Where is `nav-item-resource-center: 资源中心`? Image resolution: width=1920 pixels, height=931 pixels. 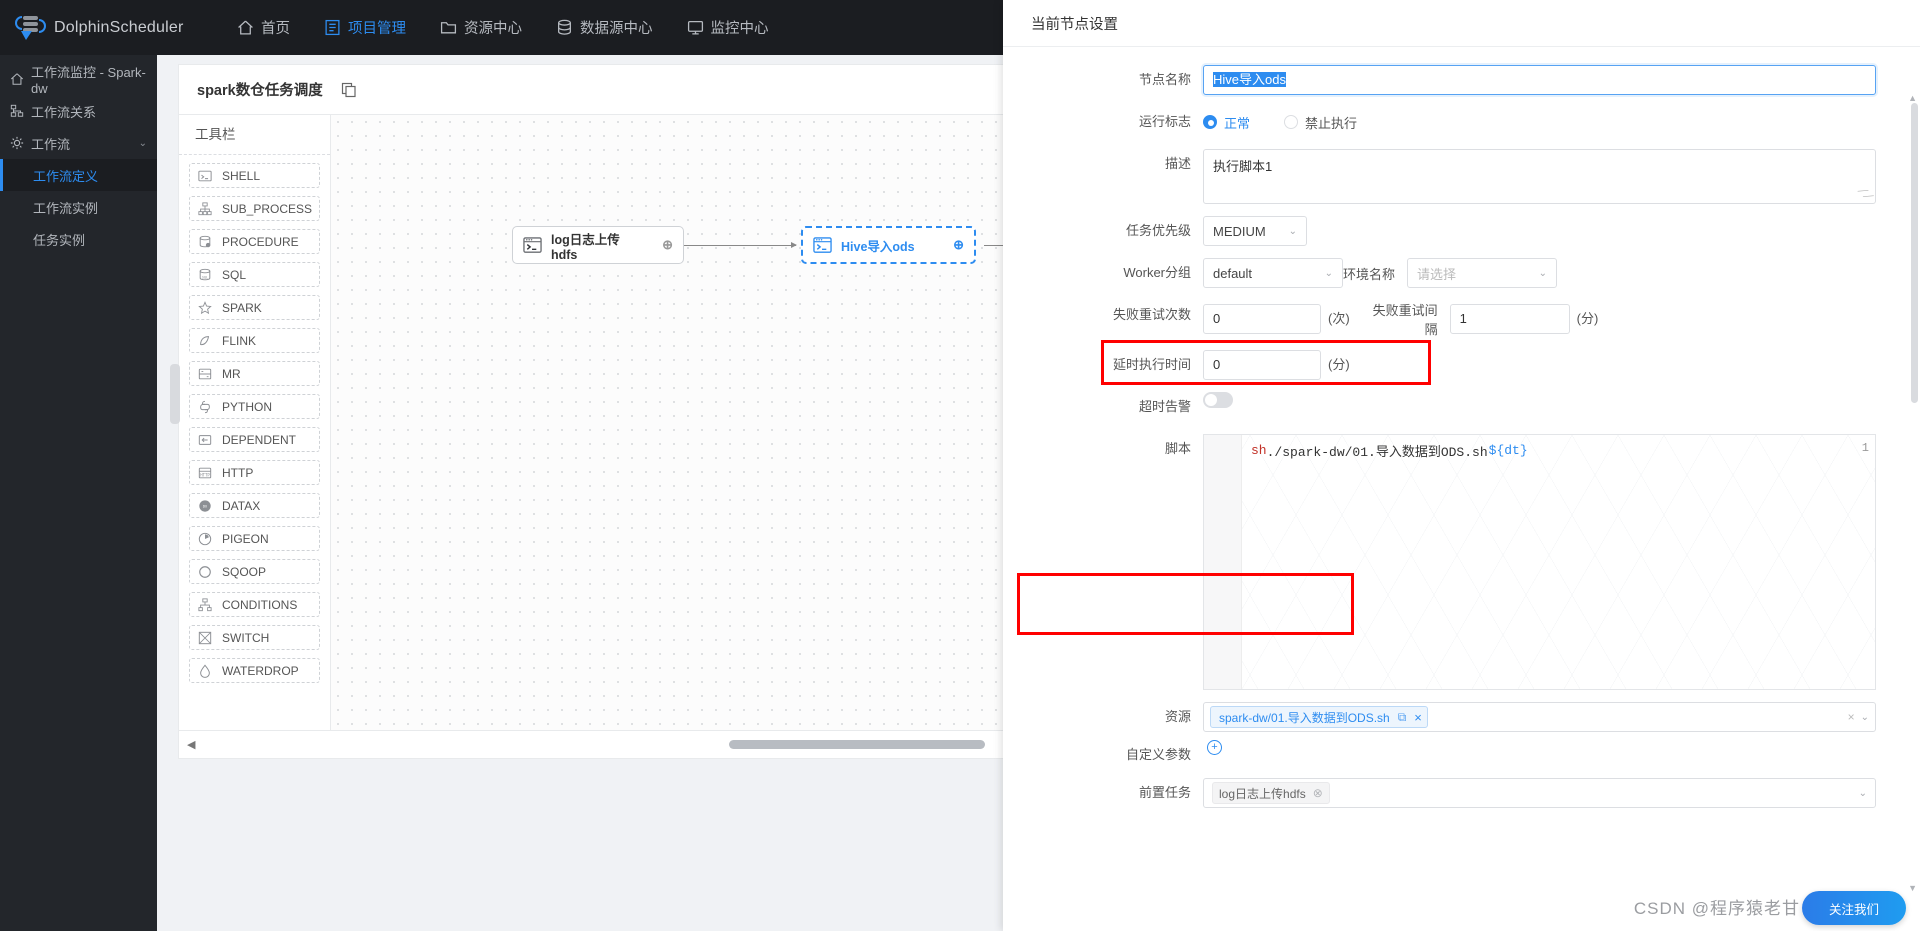 nav-item-resource-center: 资源中心 is located at coordinates (481, 27).